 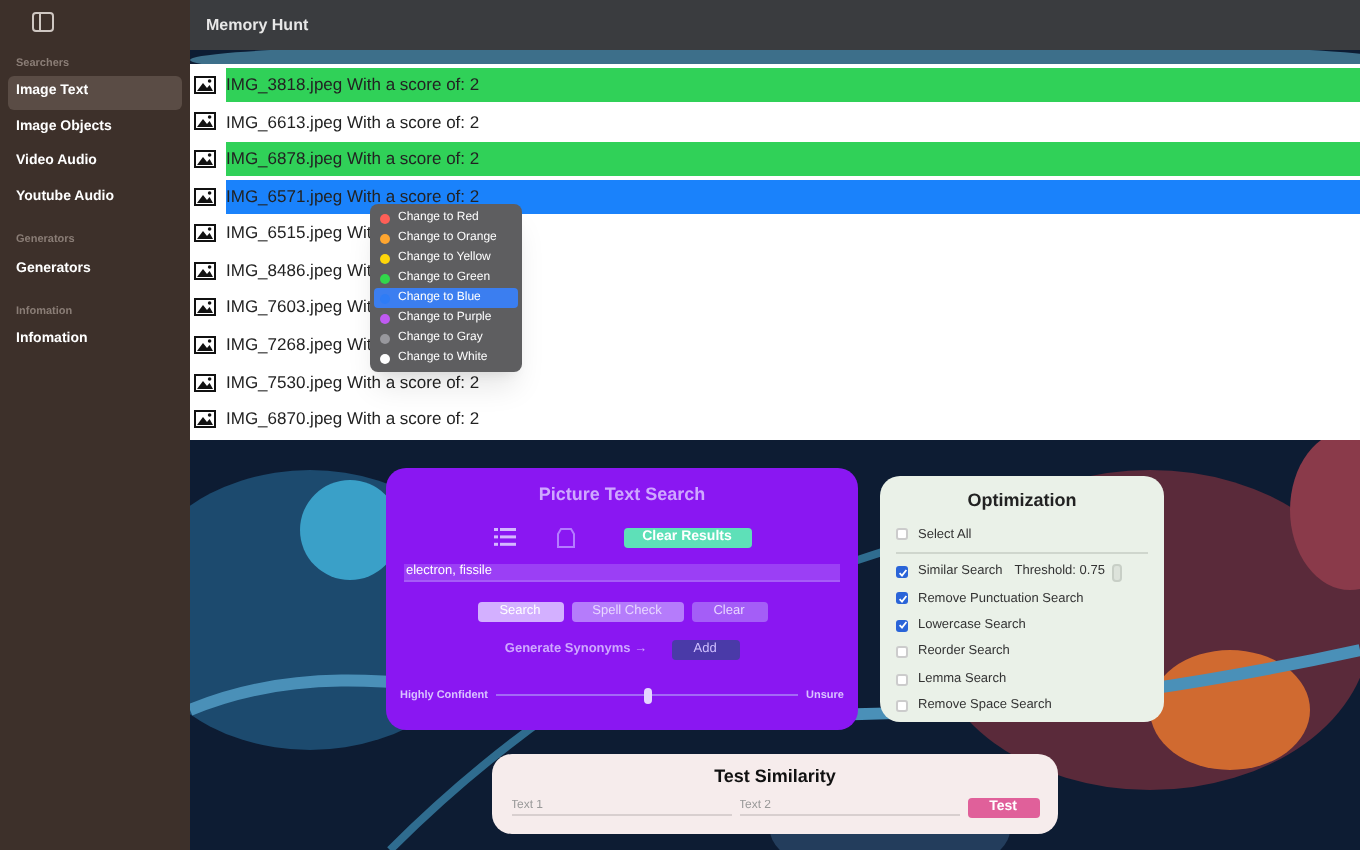 What do you see at coordinates (1022, 501) in the screenshot?
I see `panel-title: Optimization` at bounding box center [1022, 501].